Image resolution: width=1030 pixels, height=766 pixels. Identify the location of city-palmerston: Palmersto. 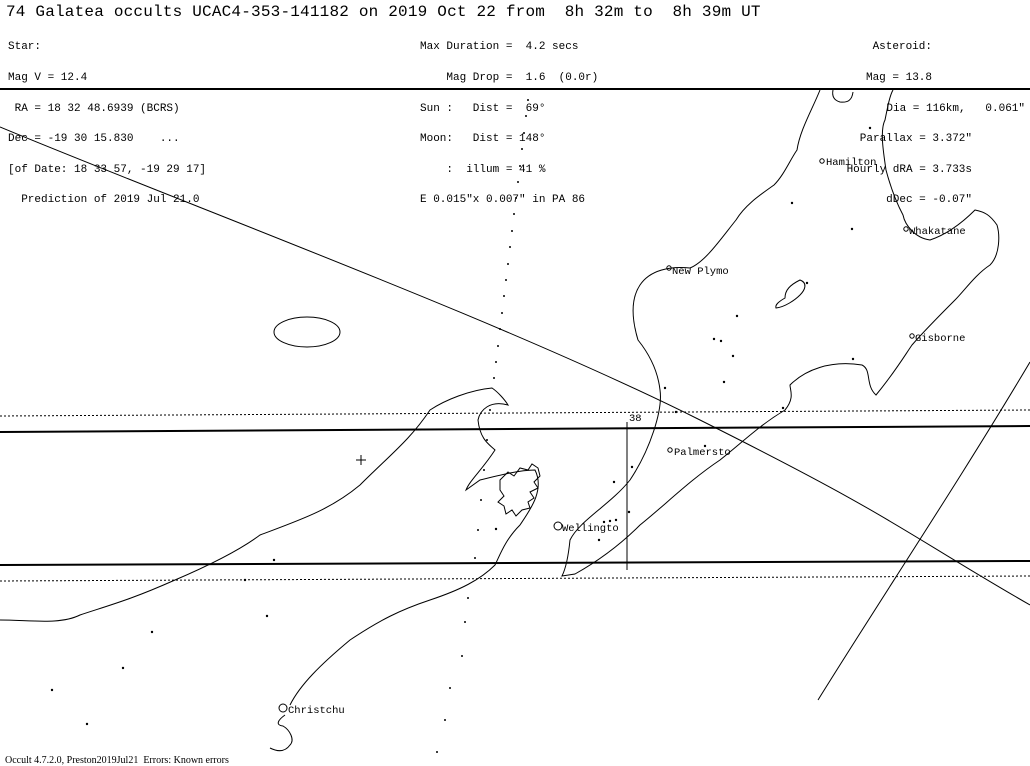
(699, 453).